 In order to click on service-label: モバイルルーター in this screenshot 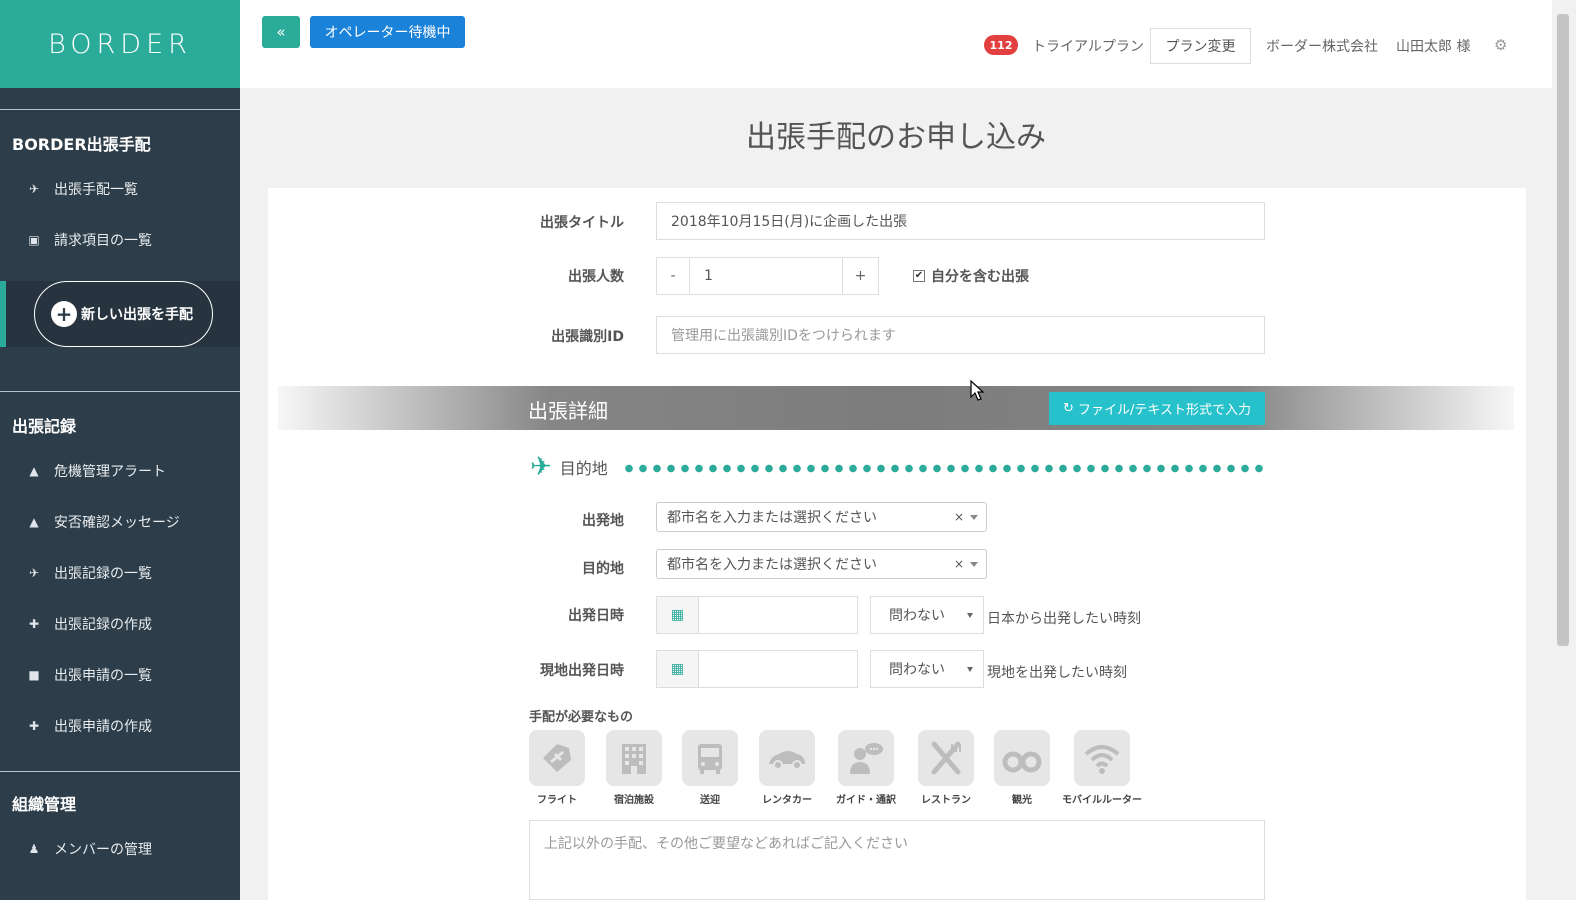, I will do `click(1102, 800)`.